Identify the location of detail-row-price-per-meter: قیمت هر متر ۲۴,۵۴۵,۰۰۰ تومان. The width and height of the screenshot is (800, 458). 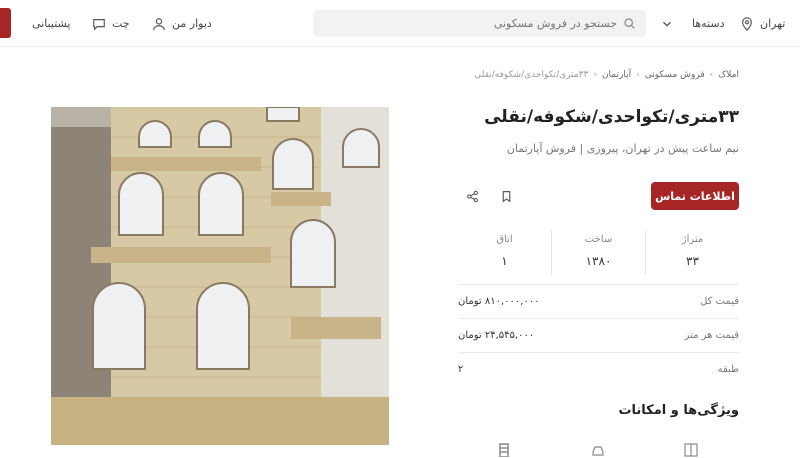
(598, 334).